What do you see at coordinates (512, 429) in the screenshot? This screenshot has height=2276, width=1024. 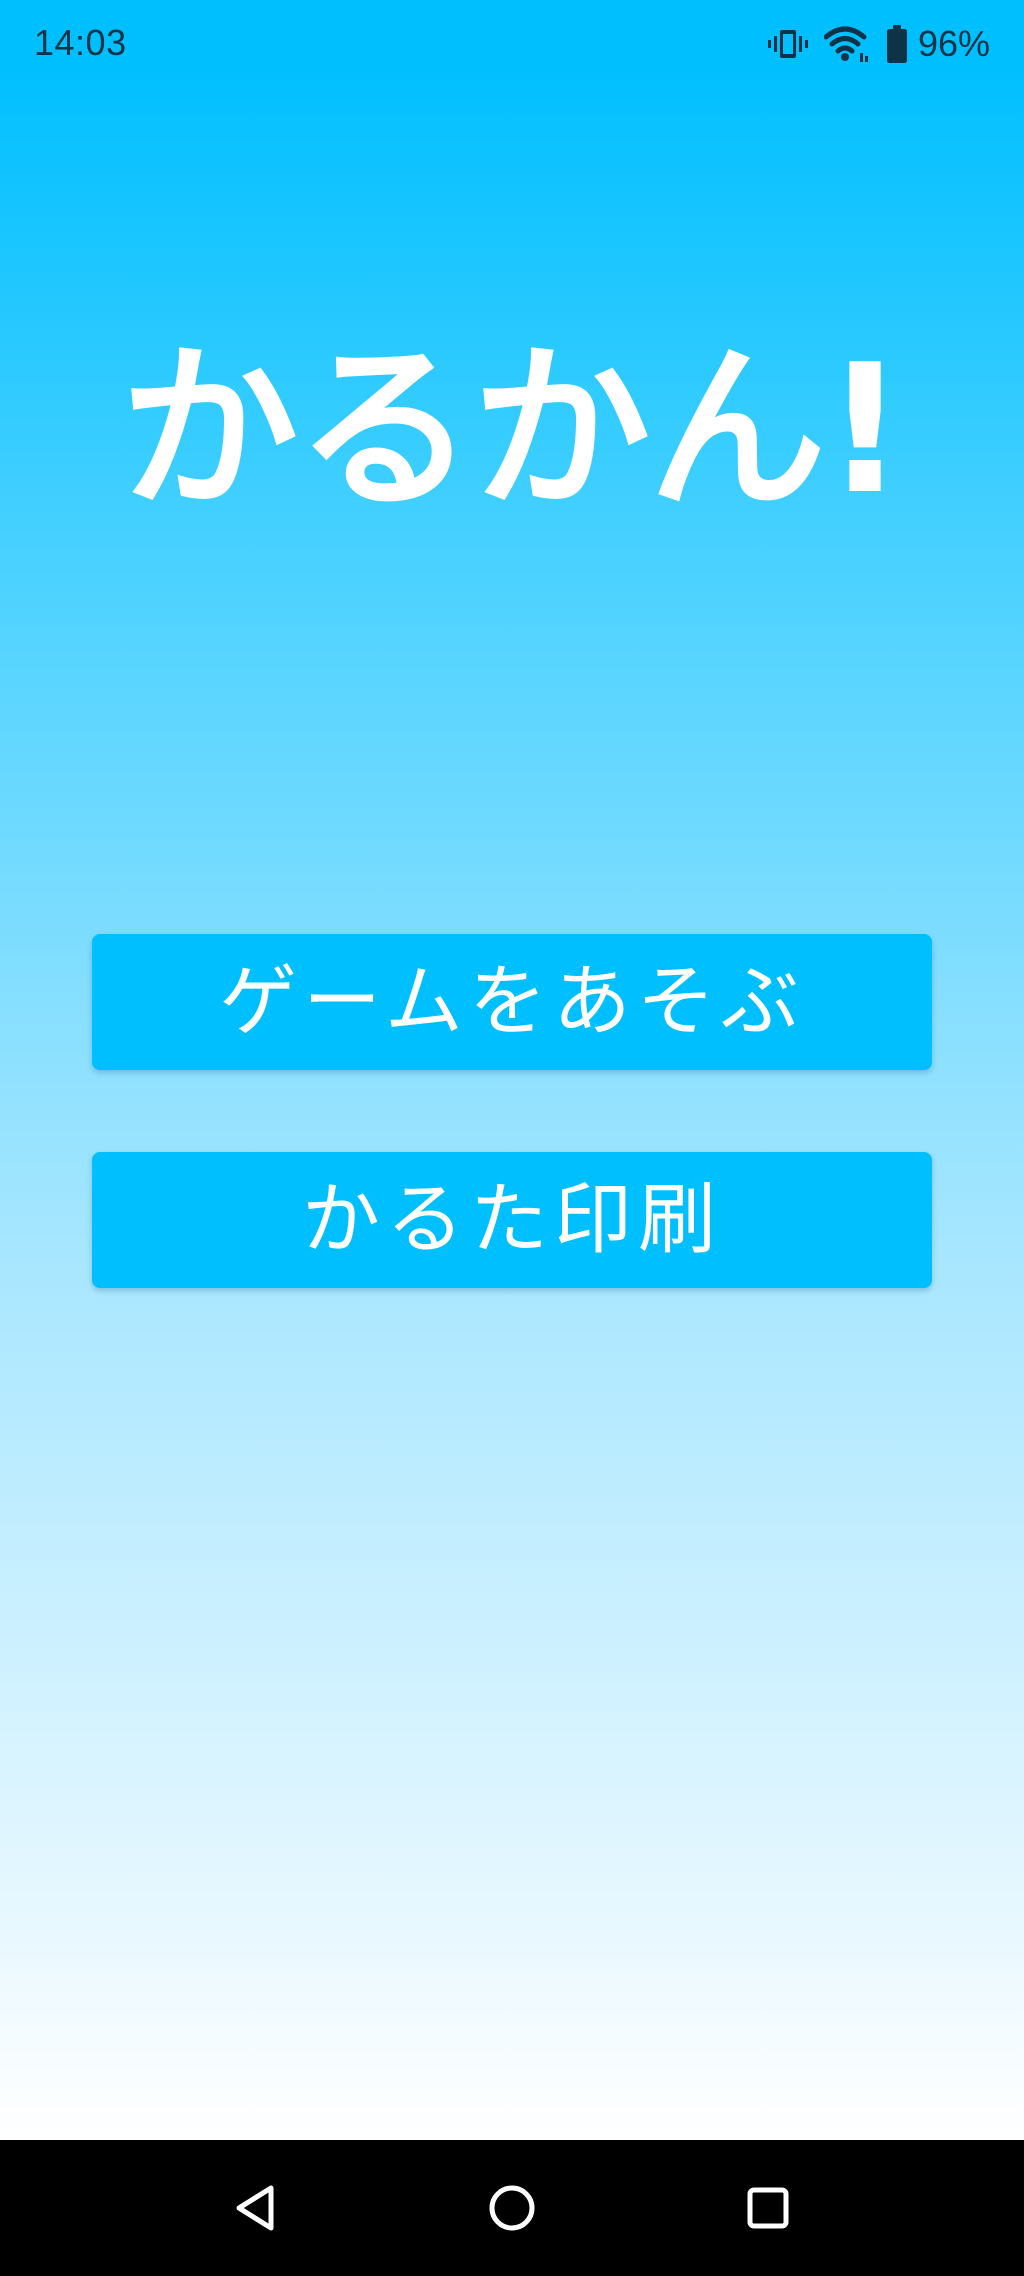 I see `app-title: かるかん!` at bounding box center [512, 429].